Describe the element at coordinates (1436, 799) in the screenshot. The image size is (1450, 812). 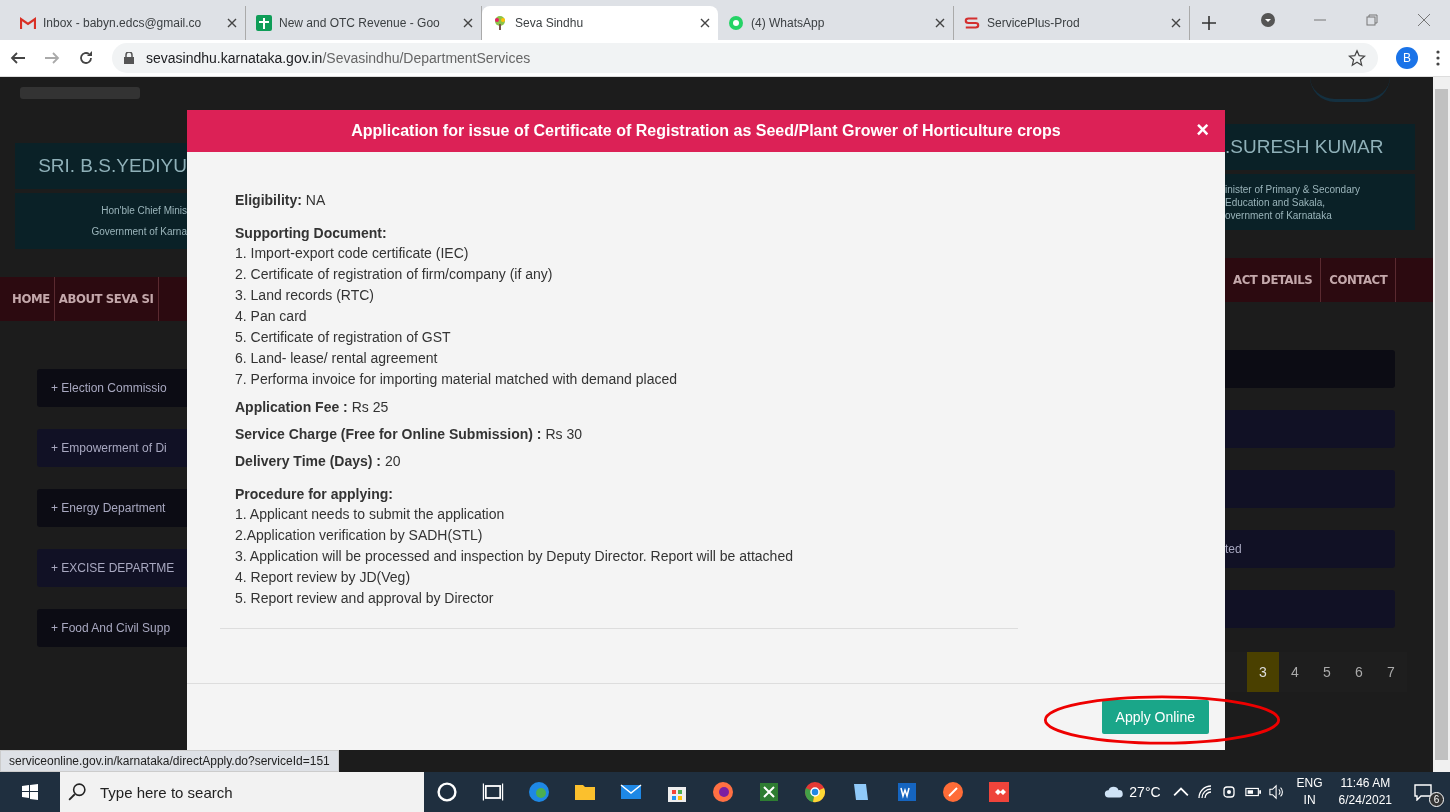
I see `notification-badge: 6` at that location.